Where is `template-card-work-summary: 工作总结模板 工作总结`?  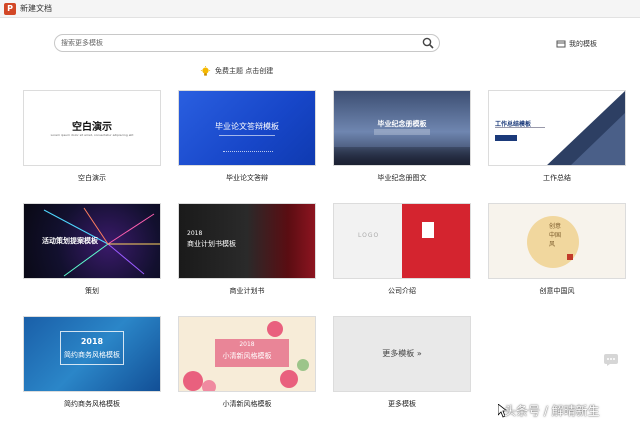 template-card-work-summary: 工作总结模板 工作总结 is located at coordinates (557, 136).